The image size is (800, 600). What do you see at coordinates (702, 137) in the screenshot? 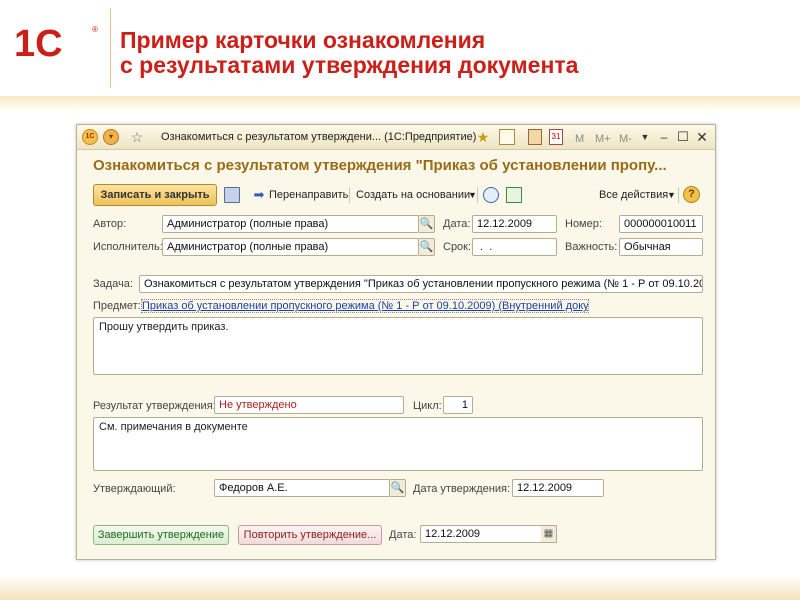
I see `close-icon: ✕` at bounding box center [702, 137].